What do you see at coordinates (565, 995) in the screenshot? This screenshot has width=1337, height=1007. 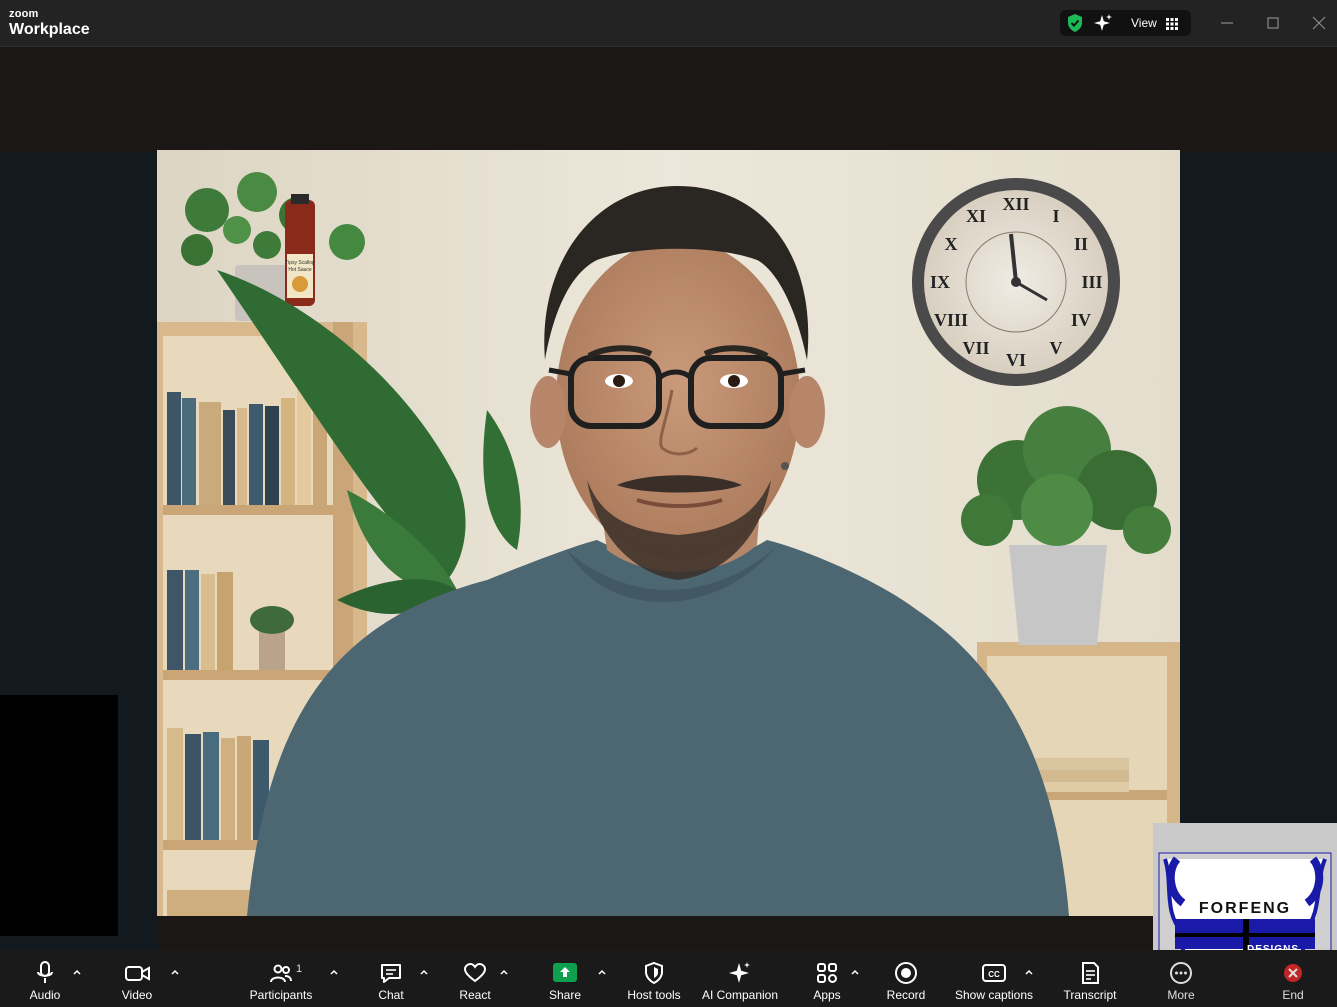 I see `share-label: Share` at bounding box center [565, 995].